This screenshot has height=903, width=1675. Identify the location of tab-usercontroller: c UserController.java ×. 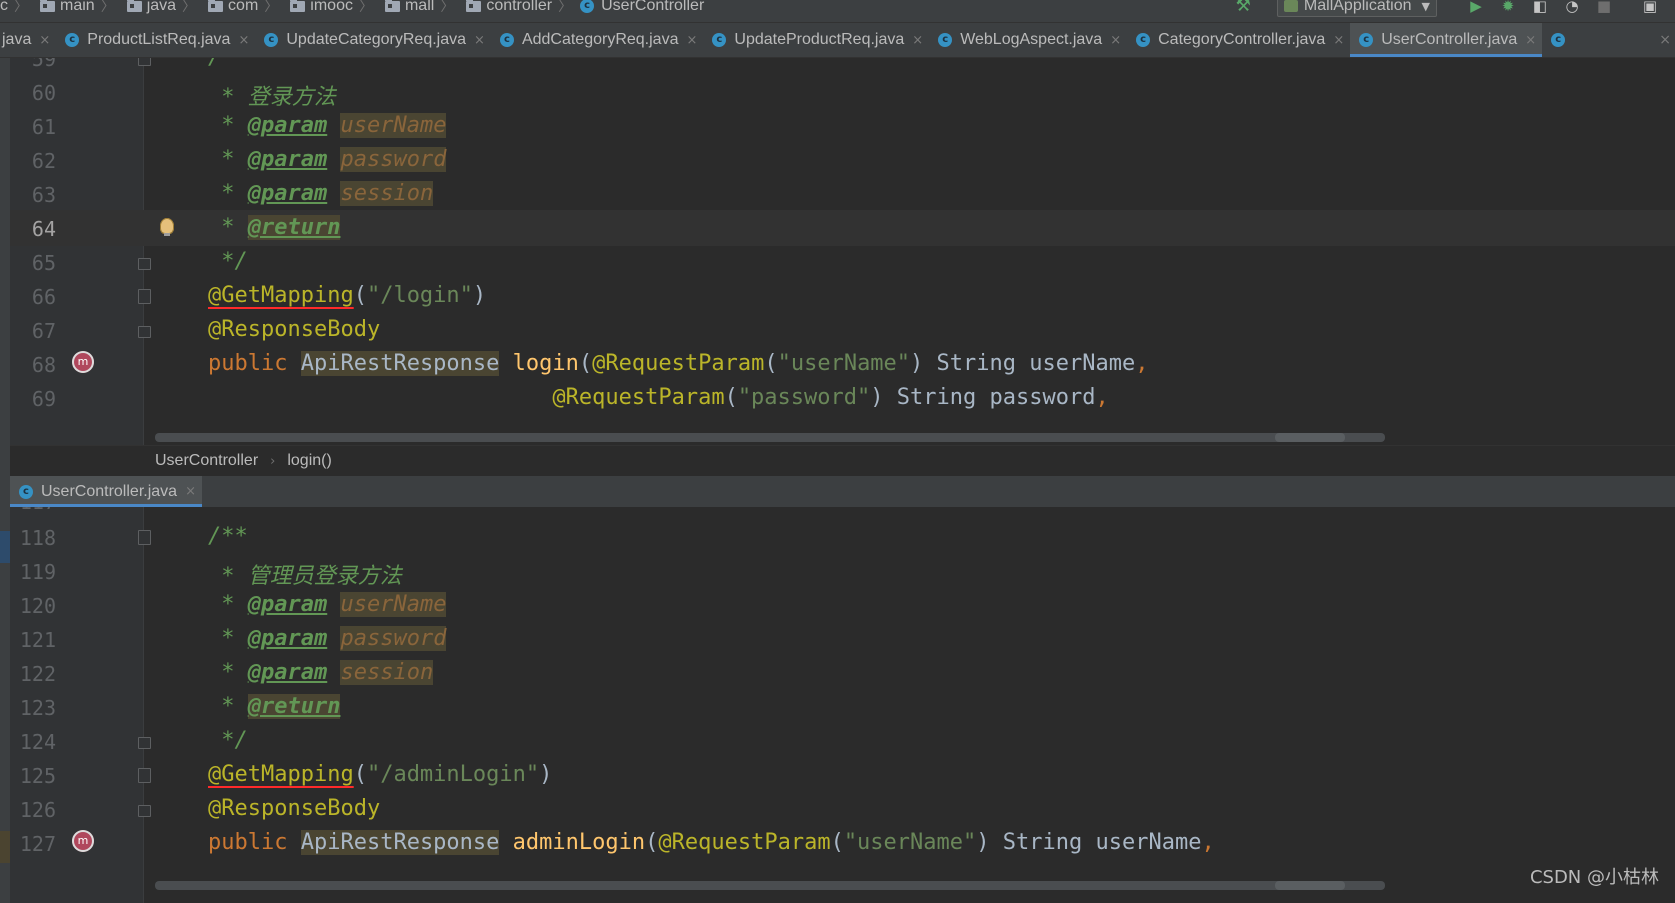
(1446, 40).